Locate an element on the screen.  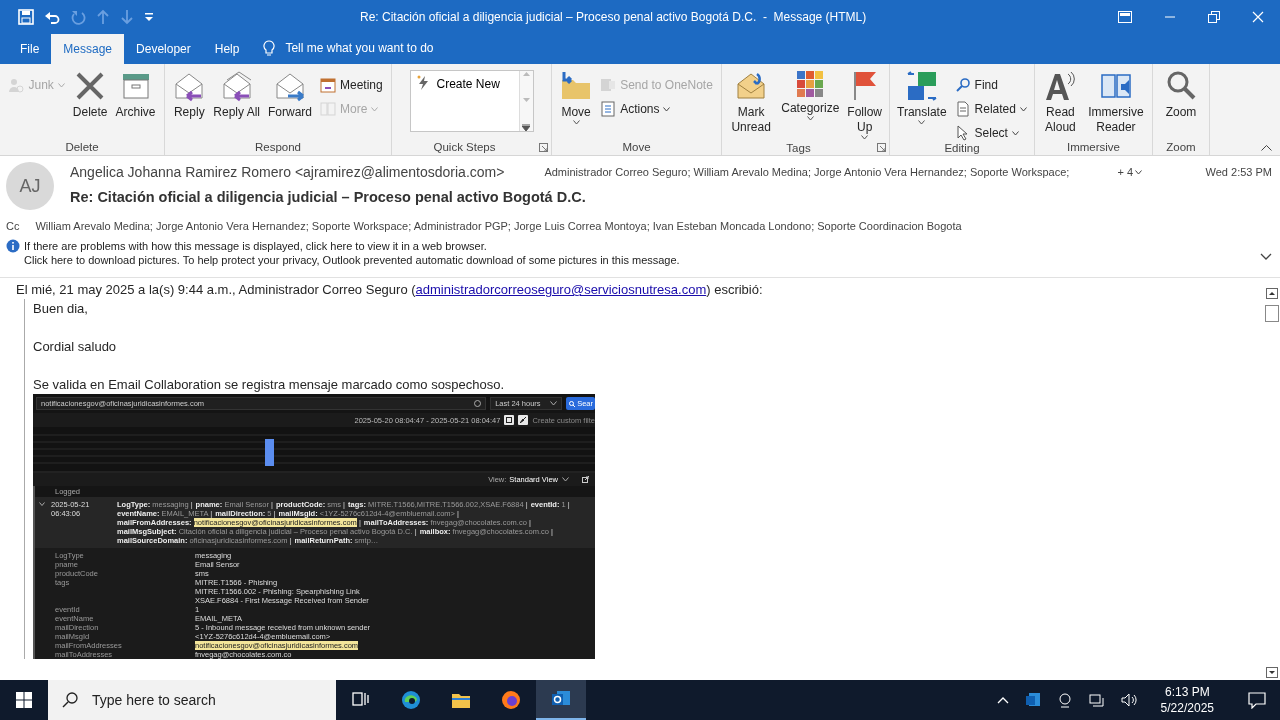
undo-icon is located at coordinates (52, 17).